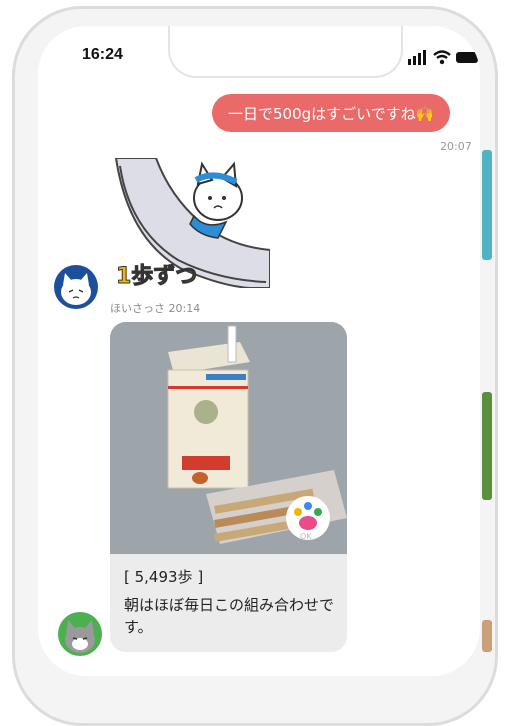 This screenshot has width=510, height=726. I want to click on gray-cat-avatar-icon, so click(80, 636).